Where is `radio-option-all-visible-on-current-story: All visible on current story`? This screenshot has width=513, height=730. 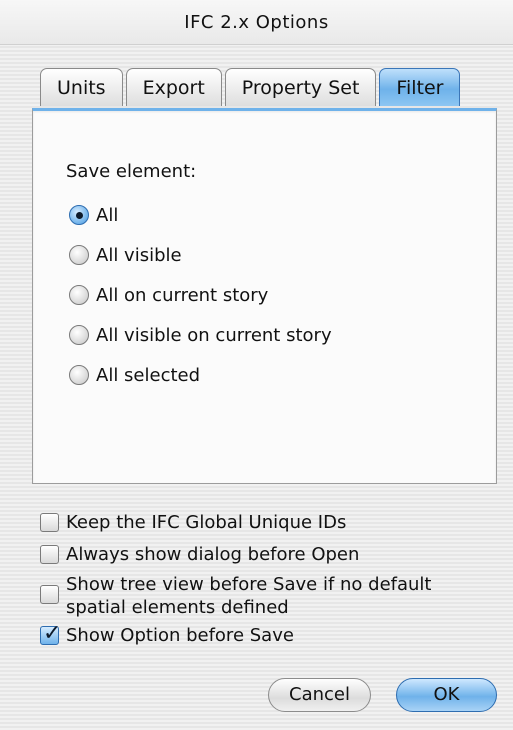 radio-option-all-visible-on-current-story: All visible on current story is located at coordinates (200, 335).